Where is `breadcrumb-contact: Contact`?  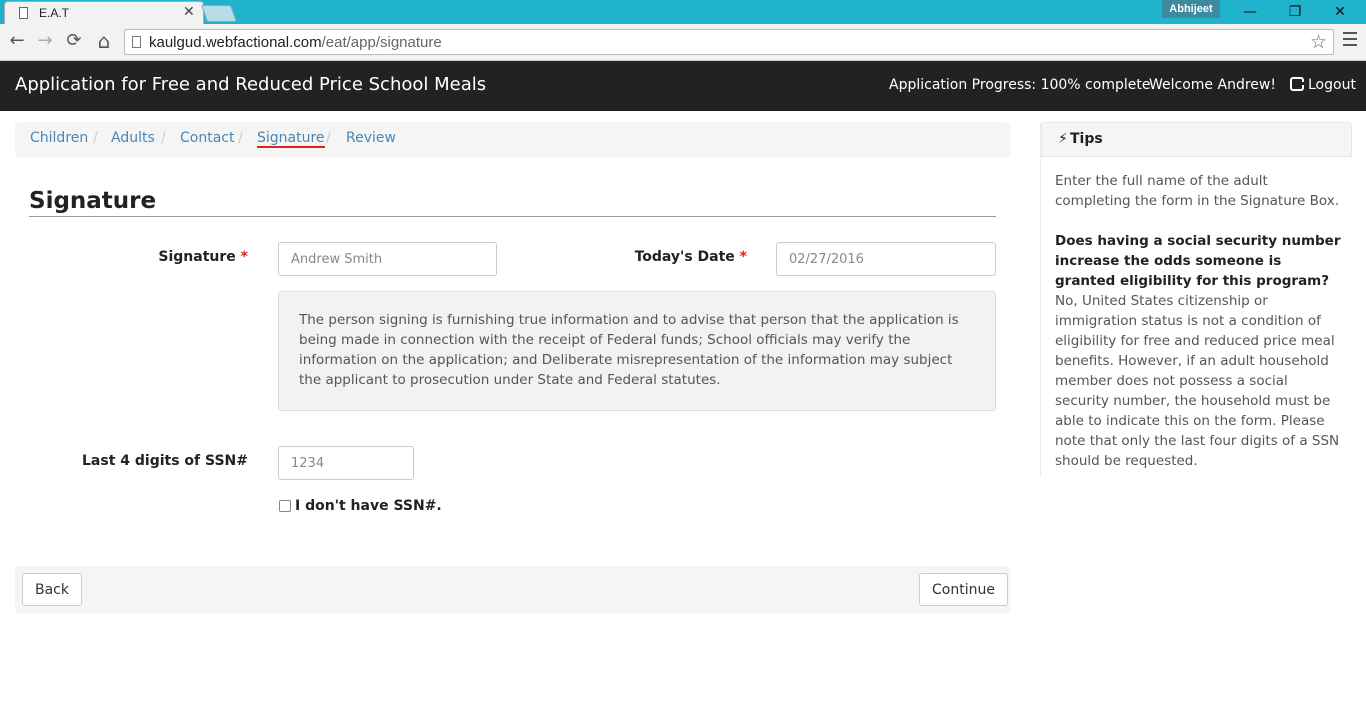 breadcrumb-contact: Contact is located at coordinates (207, 138).